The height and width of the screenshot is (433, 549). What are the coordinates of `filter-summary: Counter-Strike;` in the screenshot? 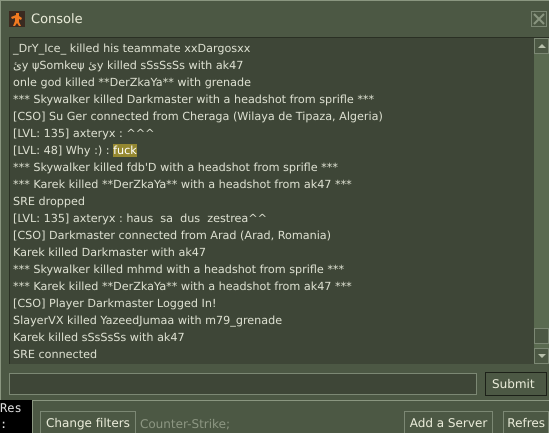 It's located at (185, 424).